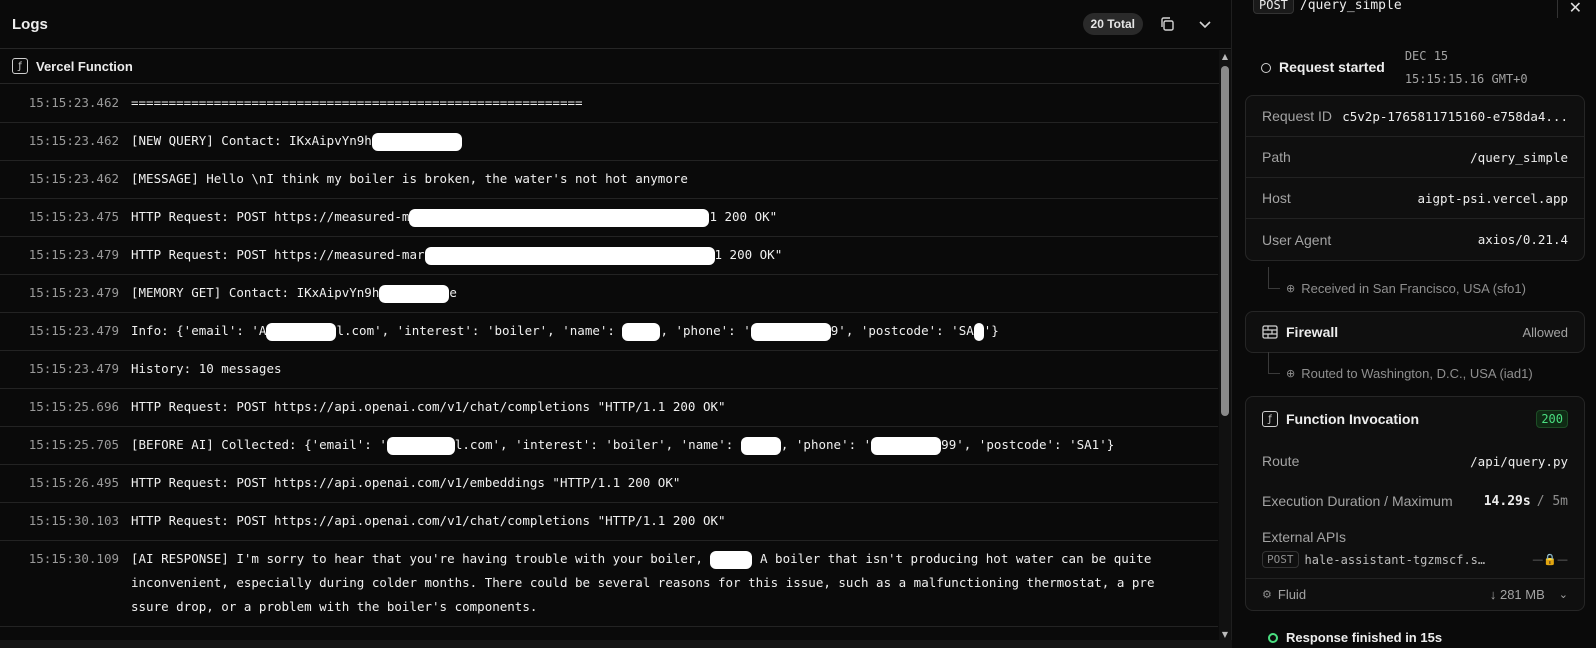 This screenshot has height=648, width=1596. Describe the element at coordinates (1552, 419) in the screenshot. I see `status-badge: 200` at that location.